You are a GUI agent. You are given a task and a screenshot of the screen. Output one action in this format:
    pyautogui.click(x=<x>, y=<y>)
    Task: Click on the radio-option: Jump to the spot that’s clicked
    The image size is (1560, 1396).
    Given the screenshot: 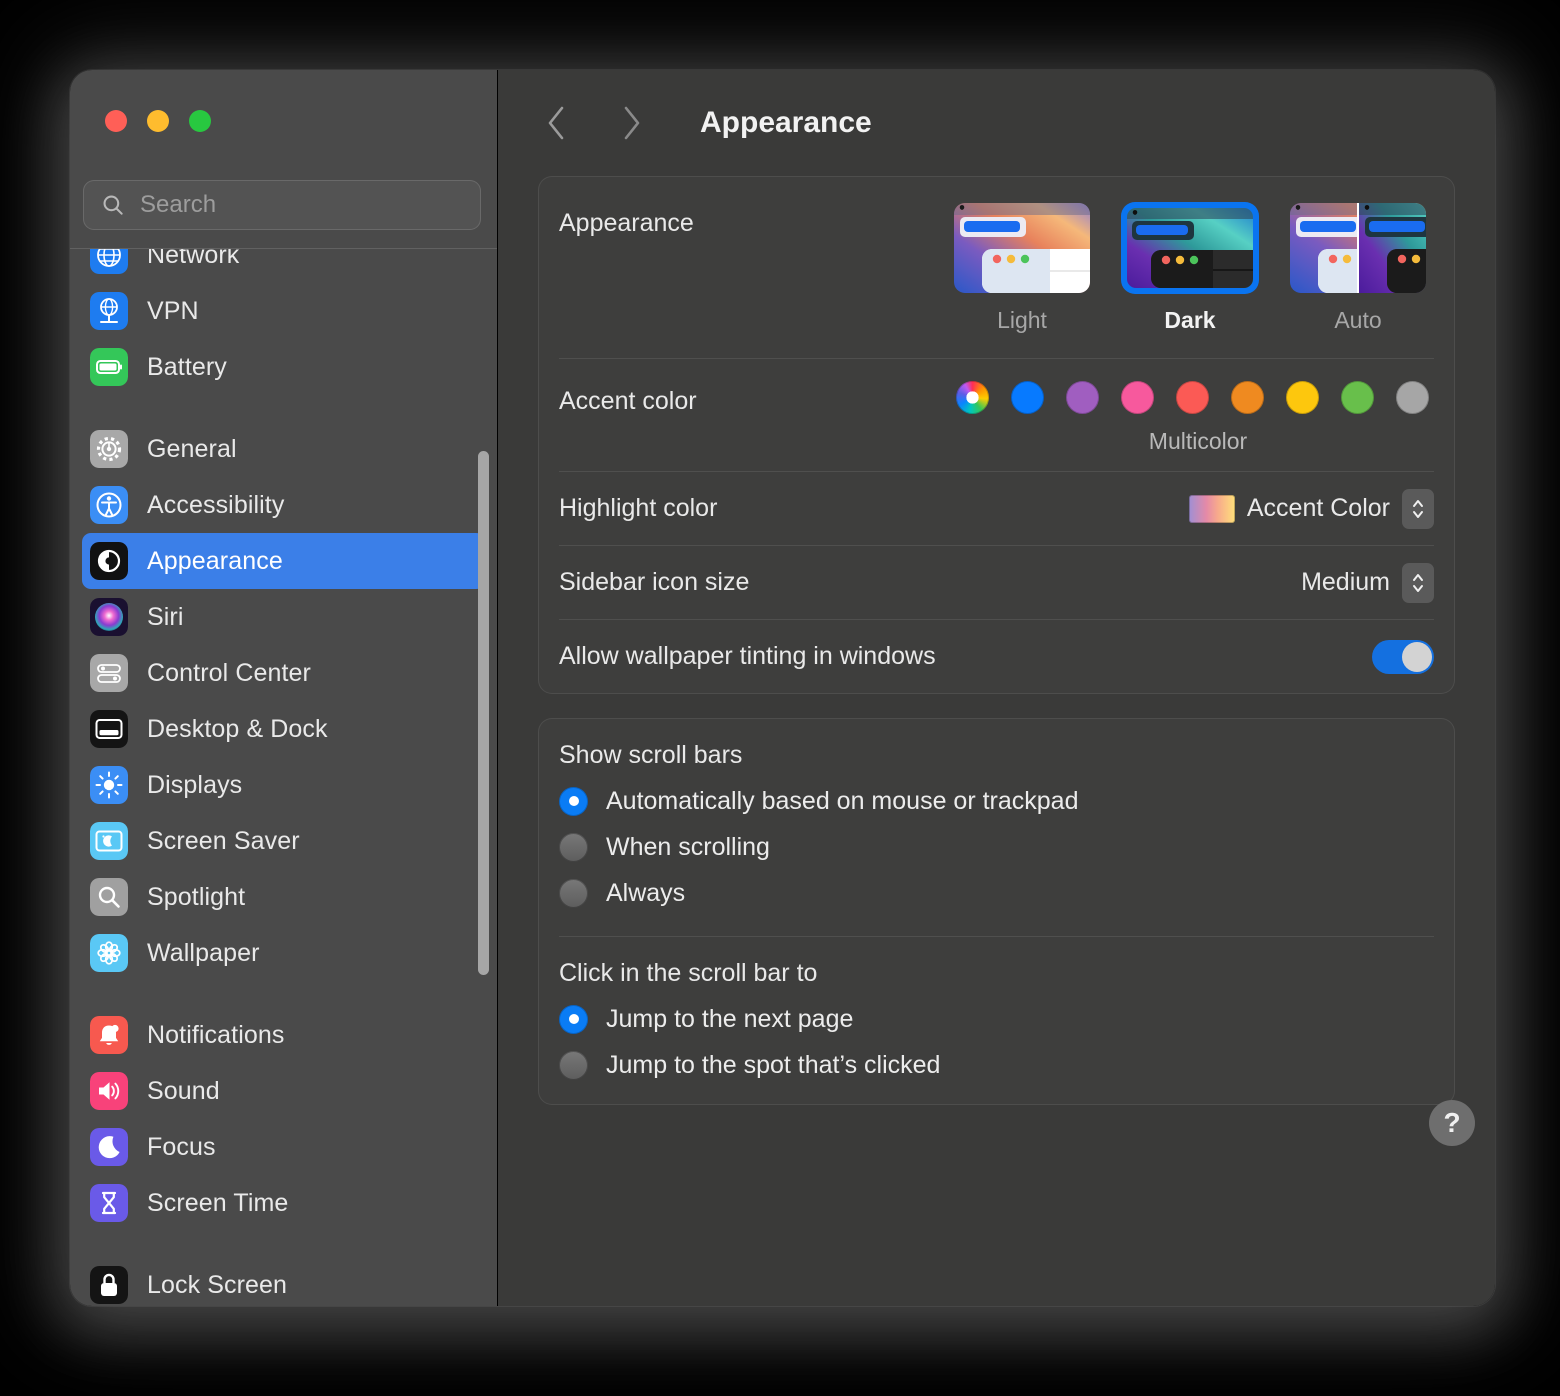 What is the action you would take?
    pyautogui.click(x=996, y=1065)
    